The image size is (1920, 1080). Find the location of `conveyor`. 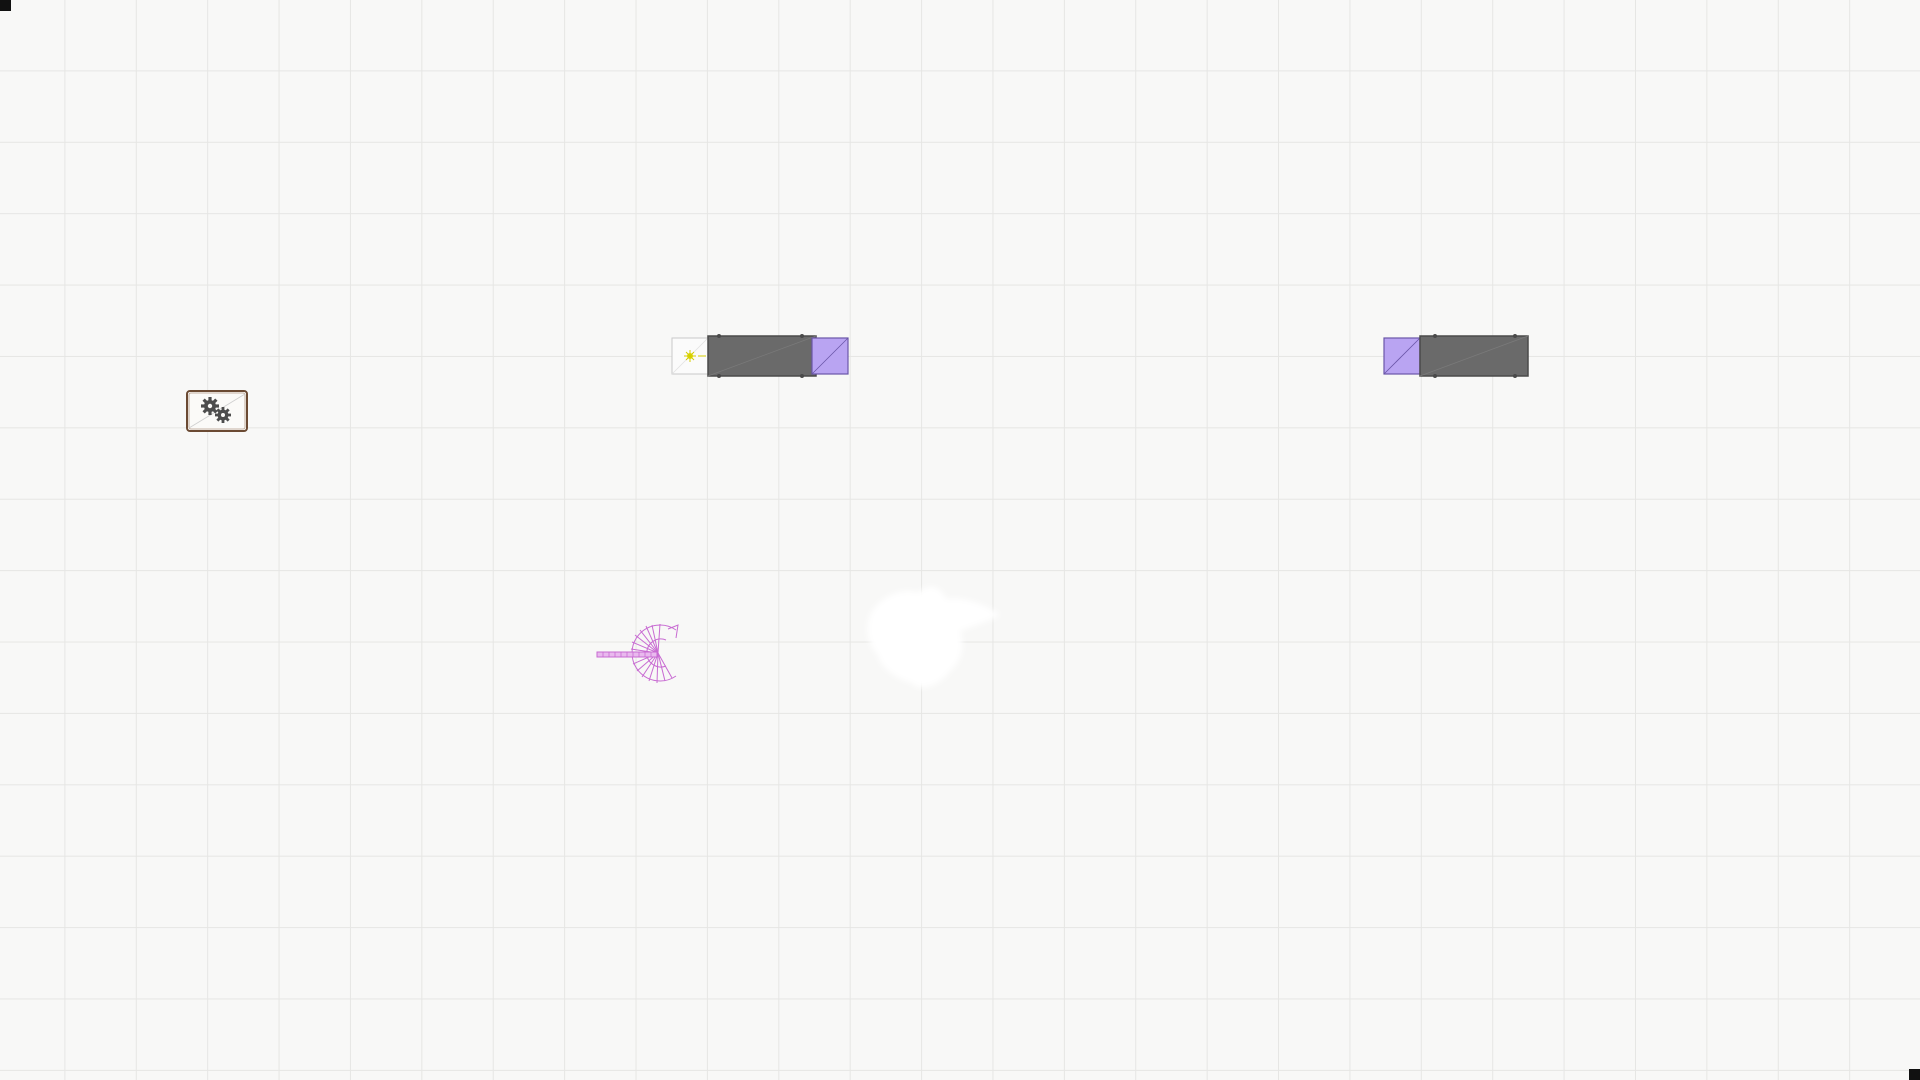

conveyor is located at coordinates (1457, 356).